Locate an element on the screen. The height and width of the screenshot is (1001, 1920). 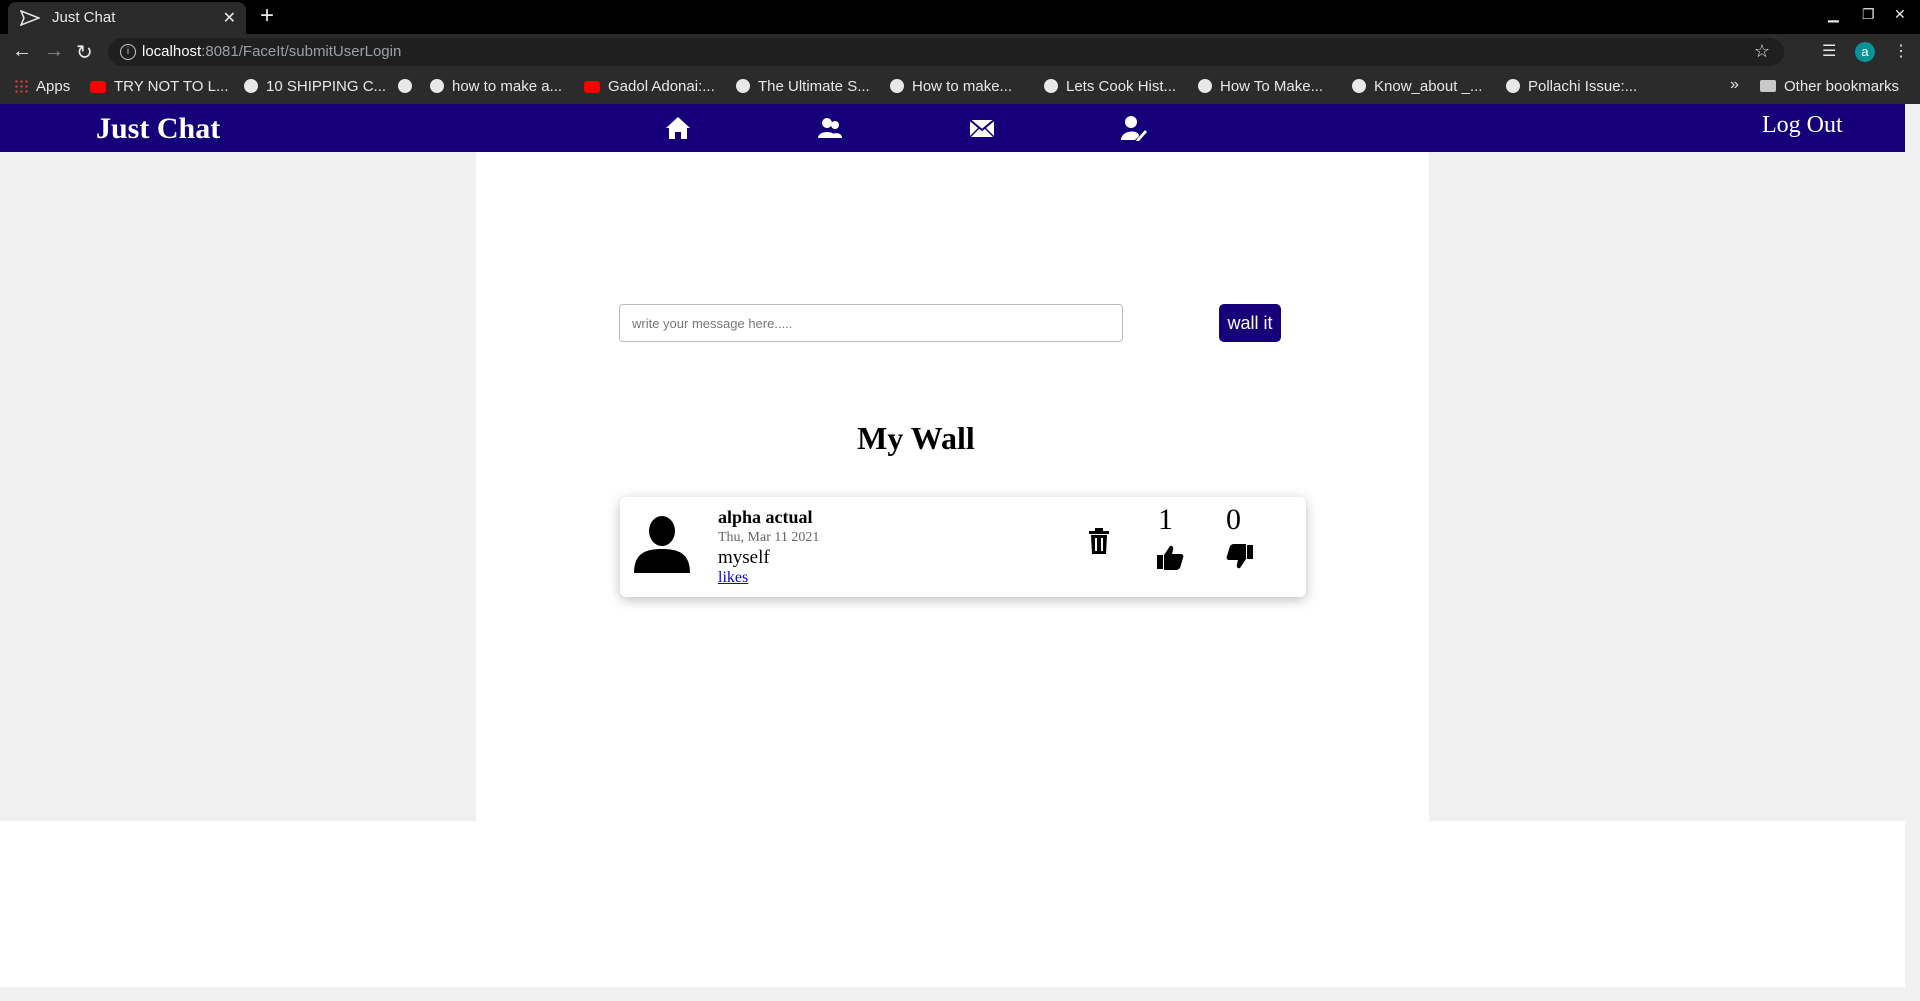
minimize-icon: ▁ is located at coordinates (1833, 14).